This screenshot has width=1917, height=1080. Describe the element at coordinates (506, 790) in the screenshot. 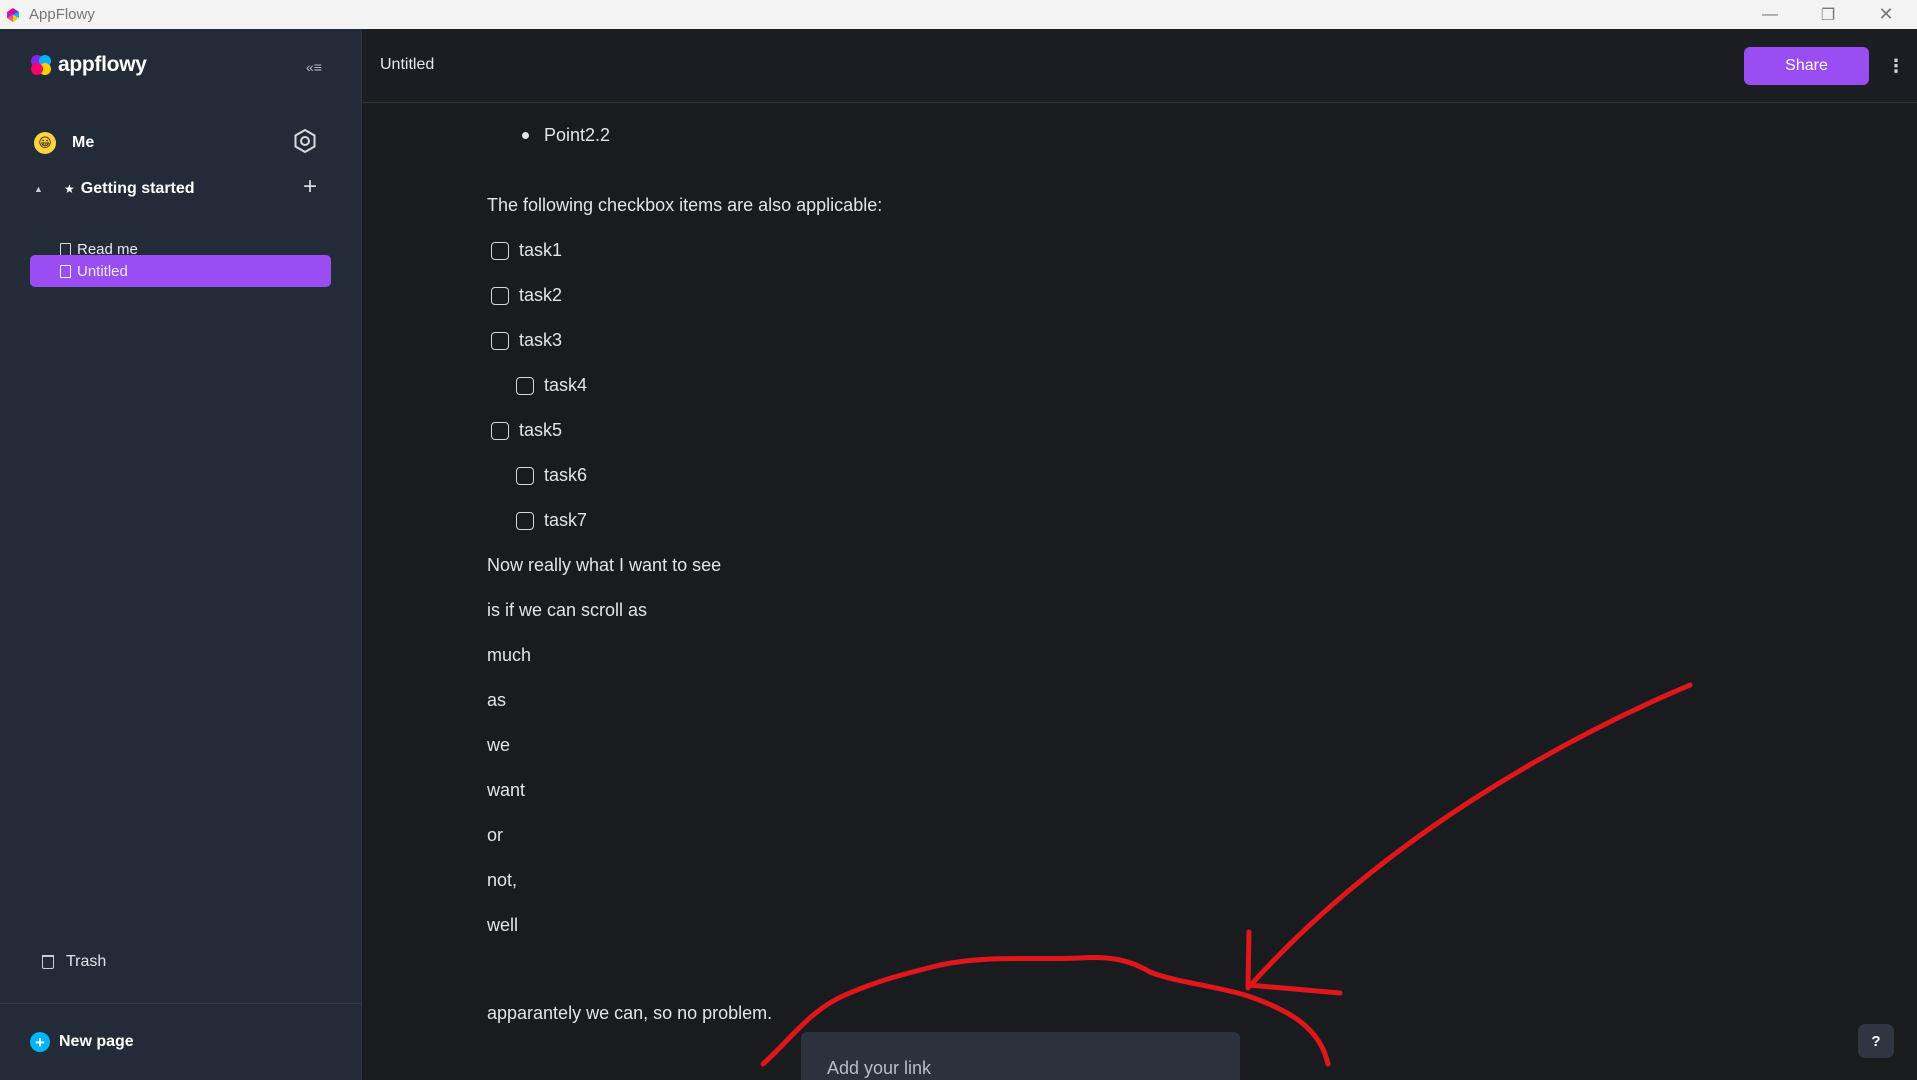

I see `paragraph: want` at that location.